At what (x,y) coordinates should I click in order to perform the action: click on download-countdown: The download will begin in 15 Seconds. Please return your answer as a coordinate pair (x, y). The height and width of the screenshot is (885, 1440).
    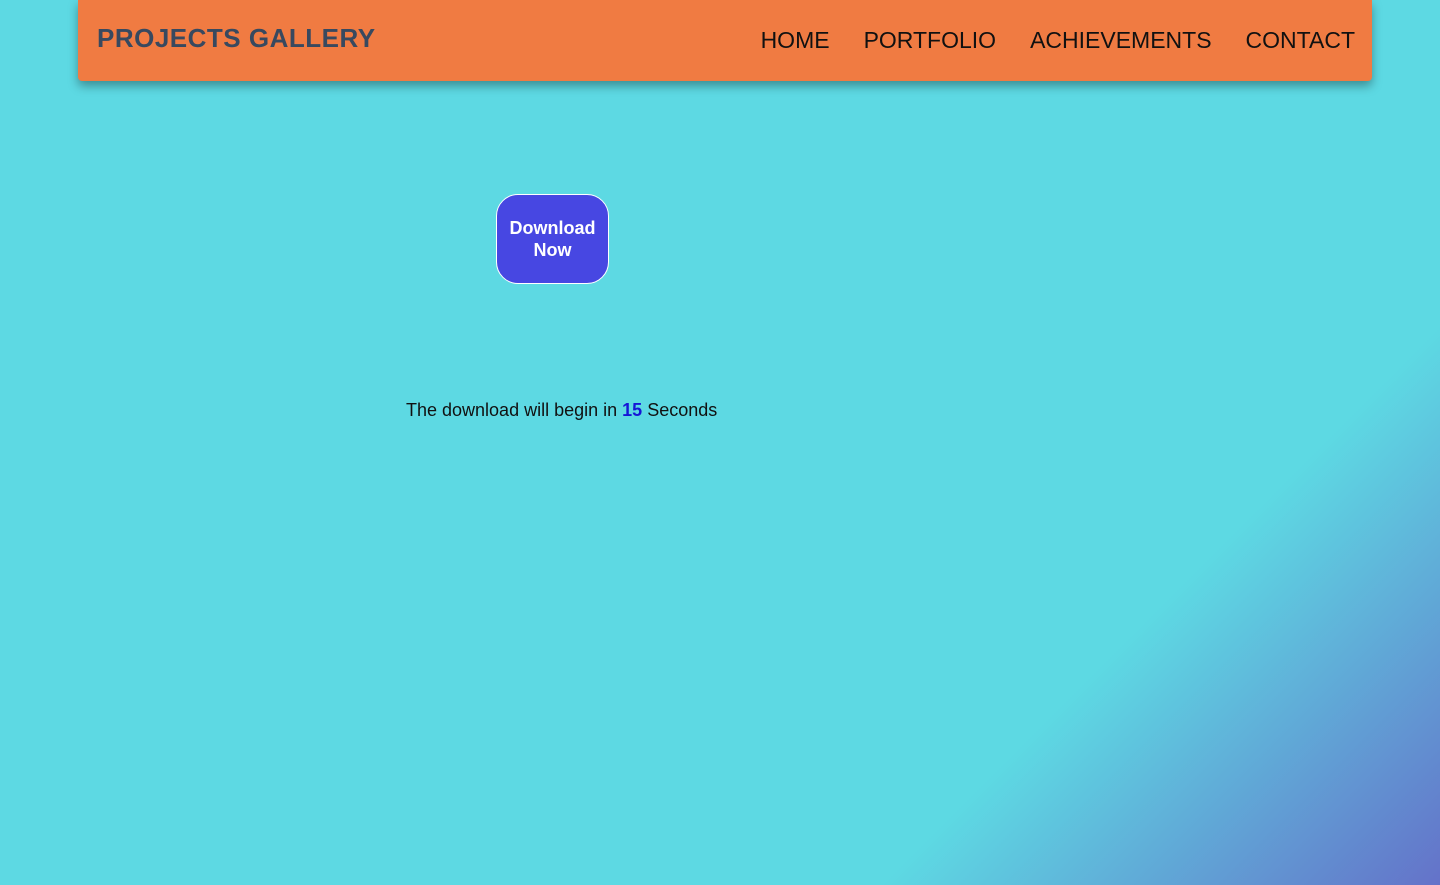
    Looking at the image, I should click on (561, 410).